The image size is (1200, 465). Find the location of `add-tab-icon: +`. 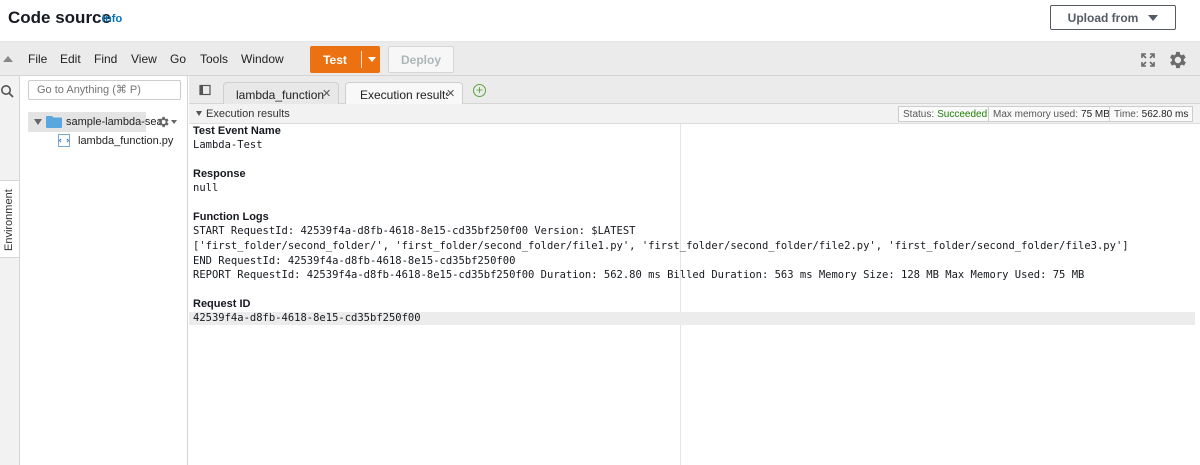

add-tab-icon: + is located at coordinates (479, 90).